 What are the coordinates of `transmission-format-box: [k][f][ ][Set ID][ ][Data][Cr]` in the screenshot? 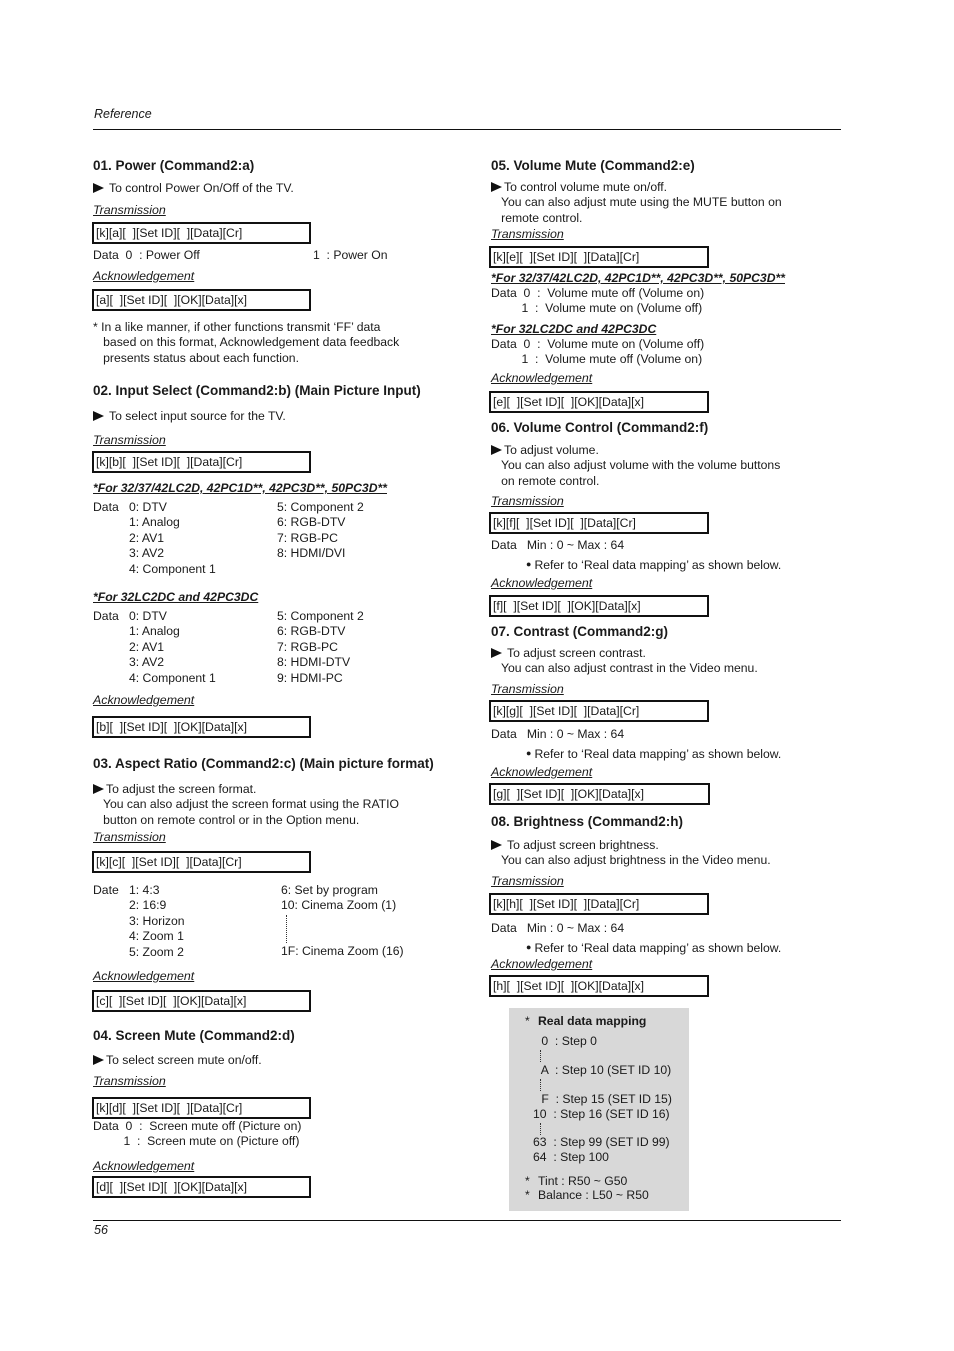 It's located at (599, 523).